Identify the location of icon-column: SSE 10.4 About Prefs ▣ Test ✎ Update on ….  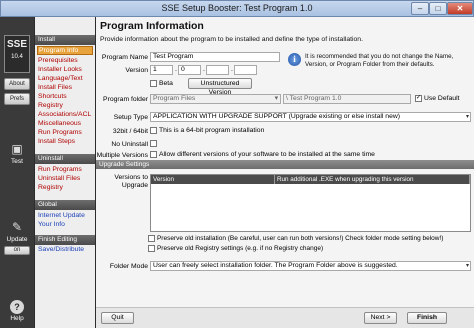
(17, 172).